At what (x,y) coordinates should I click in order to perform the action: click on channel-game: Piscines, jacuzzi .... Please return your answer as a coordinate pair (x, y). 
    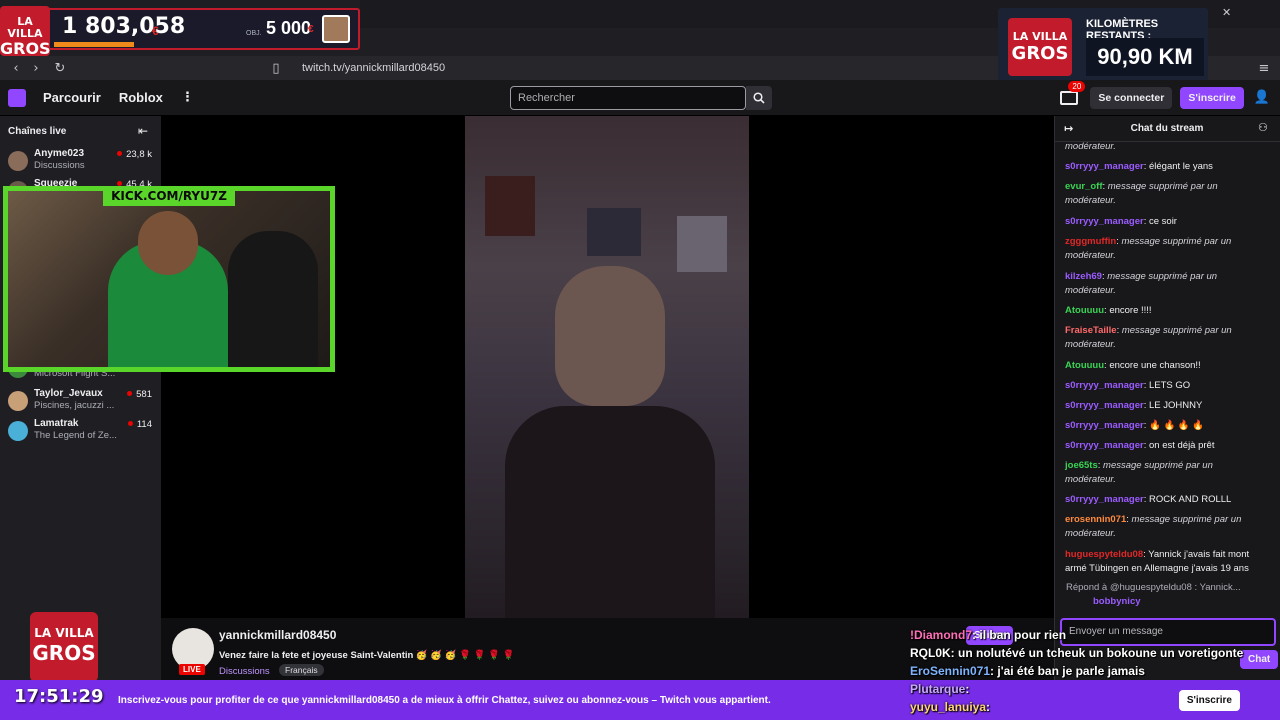
    Looking at the image, I should click on (74, 405).